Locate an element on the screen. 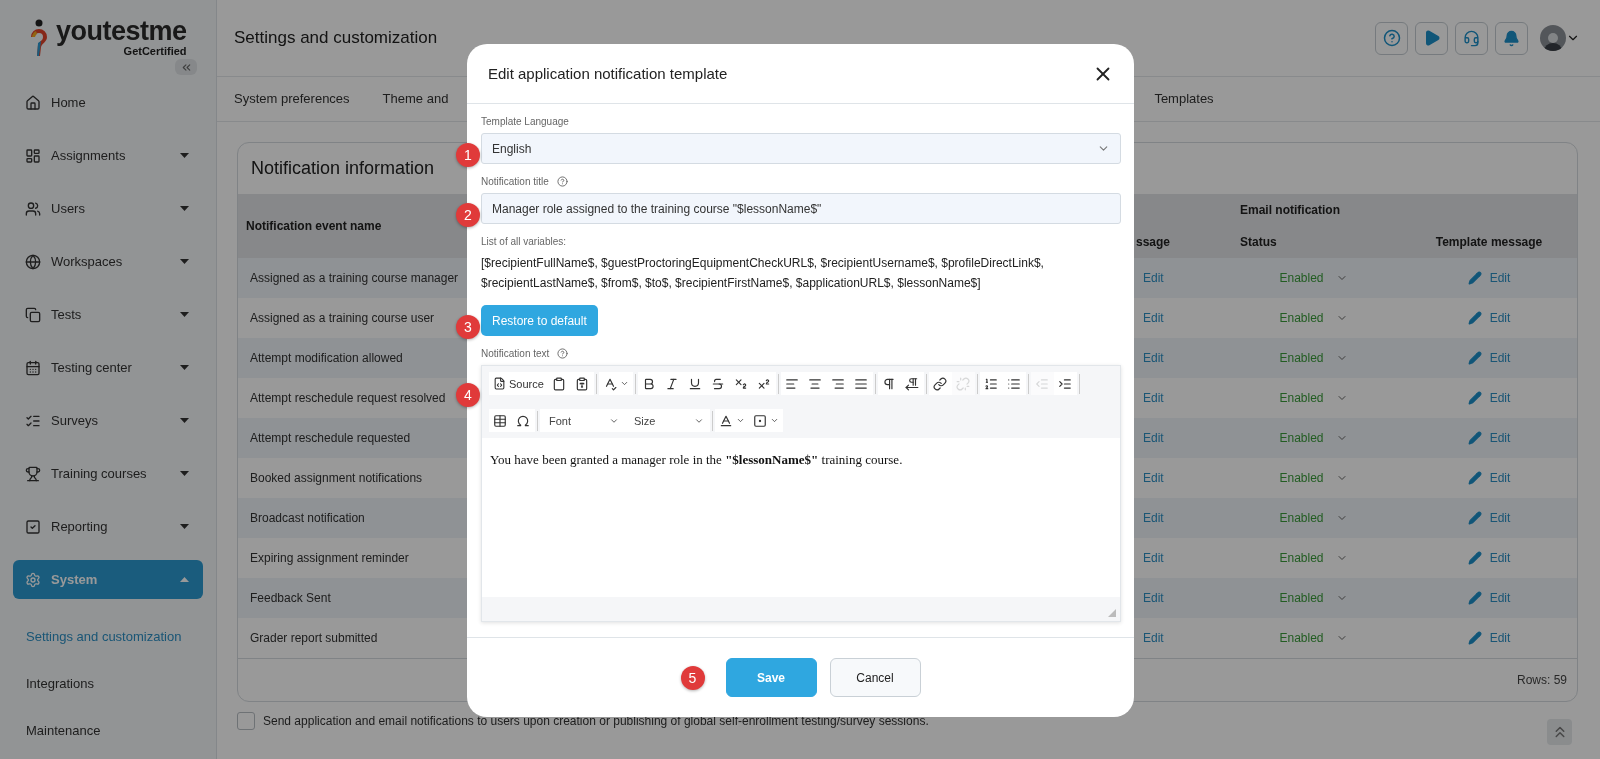  nav-subitem: Maintenance is located at coordinates (108, 730).